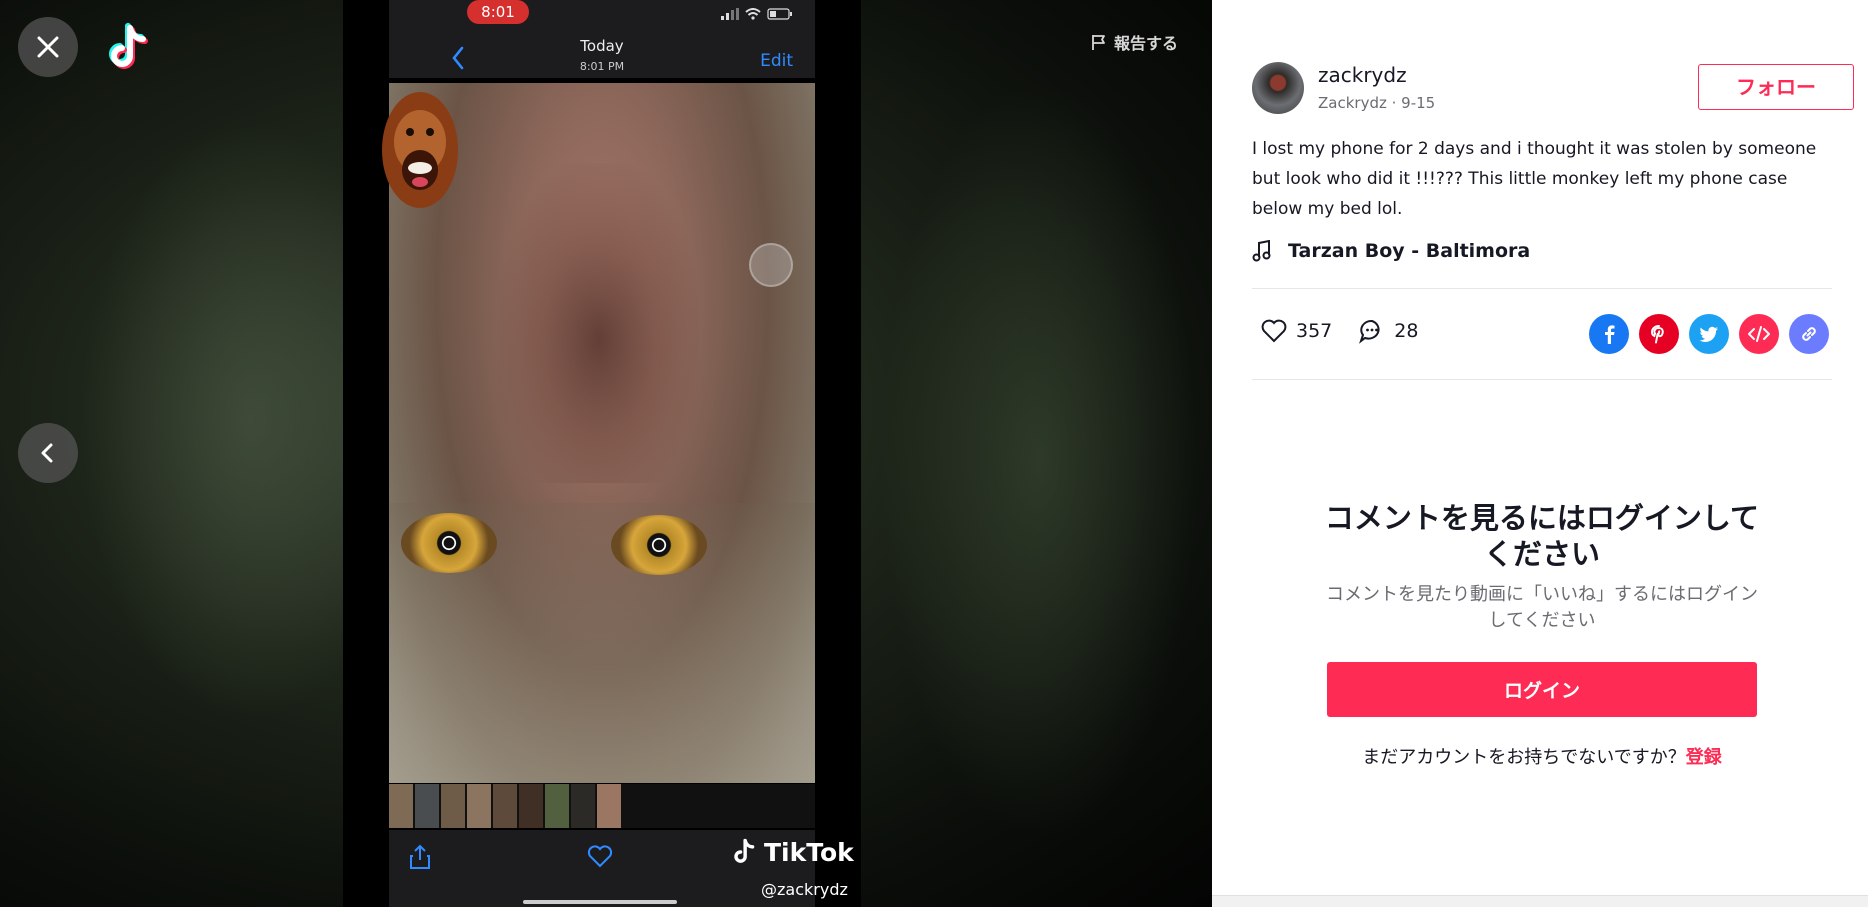 This screenshot has height=907, width=1868. What do you see at coordinates (498, 12) in the screenshot?
I see `status-time: 8:01` at bounding box center [498, 12].